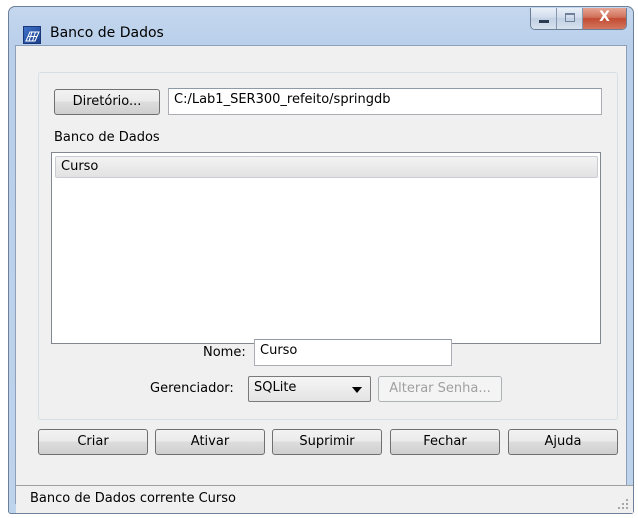 This screenshot has width=638, height=518. I want to click on resize-grip-icon, so click(623, 504).